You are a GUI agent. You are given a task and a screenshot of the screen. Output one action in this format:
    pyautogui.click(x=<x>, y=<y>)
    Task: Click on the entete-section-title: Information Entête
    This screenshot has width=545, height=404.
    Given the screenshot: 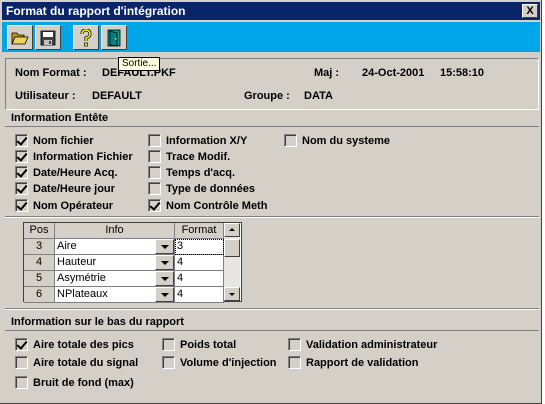 What is the action you would take?
    pyautogui.click(x=272, y=118)
    